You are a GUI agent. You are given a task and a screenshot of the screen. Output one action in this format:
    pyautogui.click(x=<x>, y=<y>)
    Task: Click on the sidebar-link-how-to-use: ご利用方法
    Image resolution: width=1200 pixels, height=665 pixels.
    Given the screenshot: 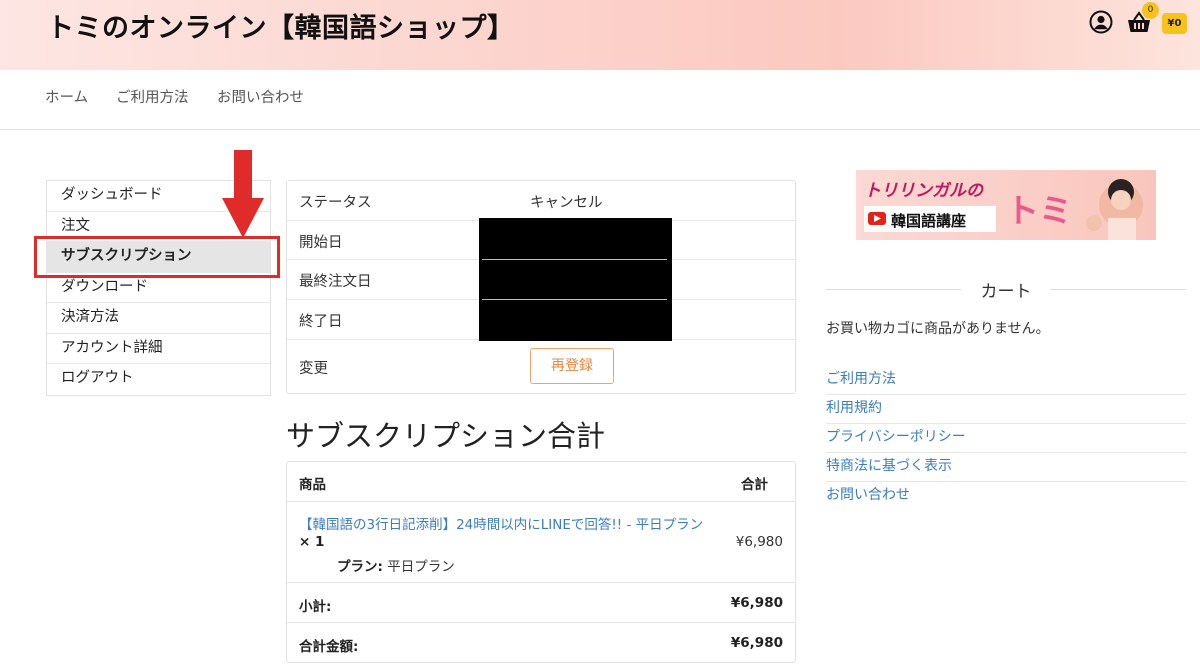 What is the action you would take?
    pyautogui.click(x=1006, y=380)
    